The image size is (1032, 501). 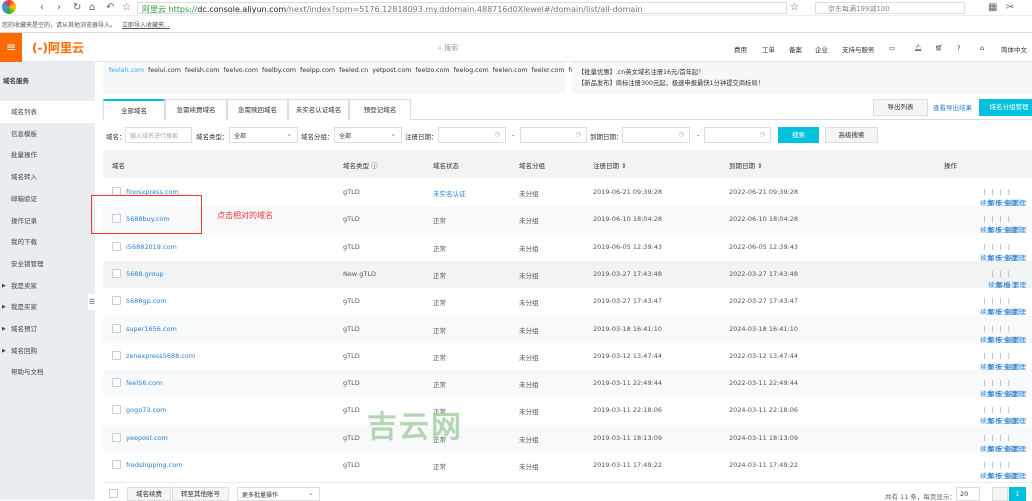 What do you see at coordinates (768, 49) in the screenshot?
I see `nav-ticket: 工单` at bounding box center [768, 49].